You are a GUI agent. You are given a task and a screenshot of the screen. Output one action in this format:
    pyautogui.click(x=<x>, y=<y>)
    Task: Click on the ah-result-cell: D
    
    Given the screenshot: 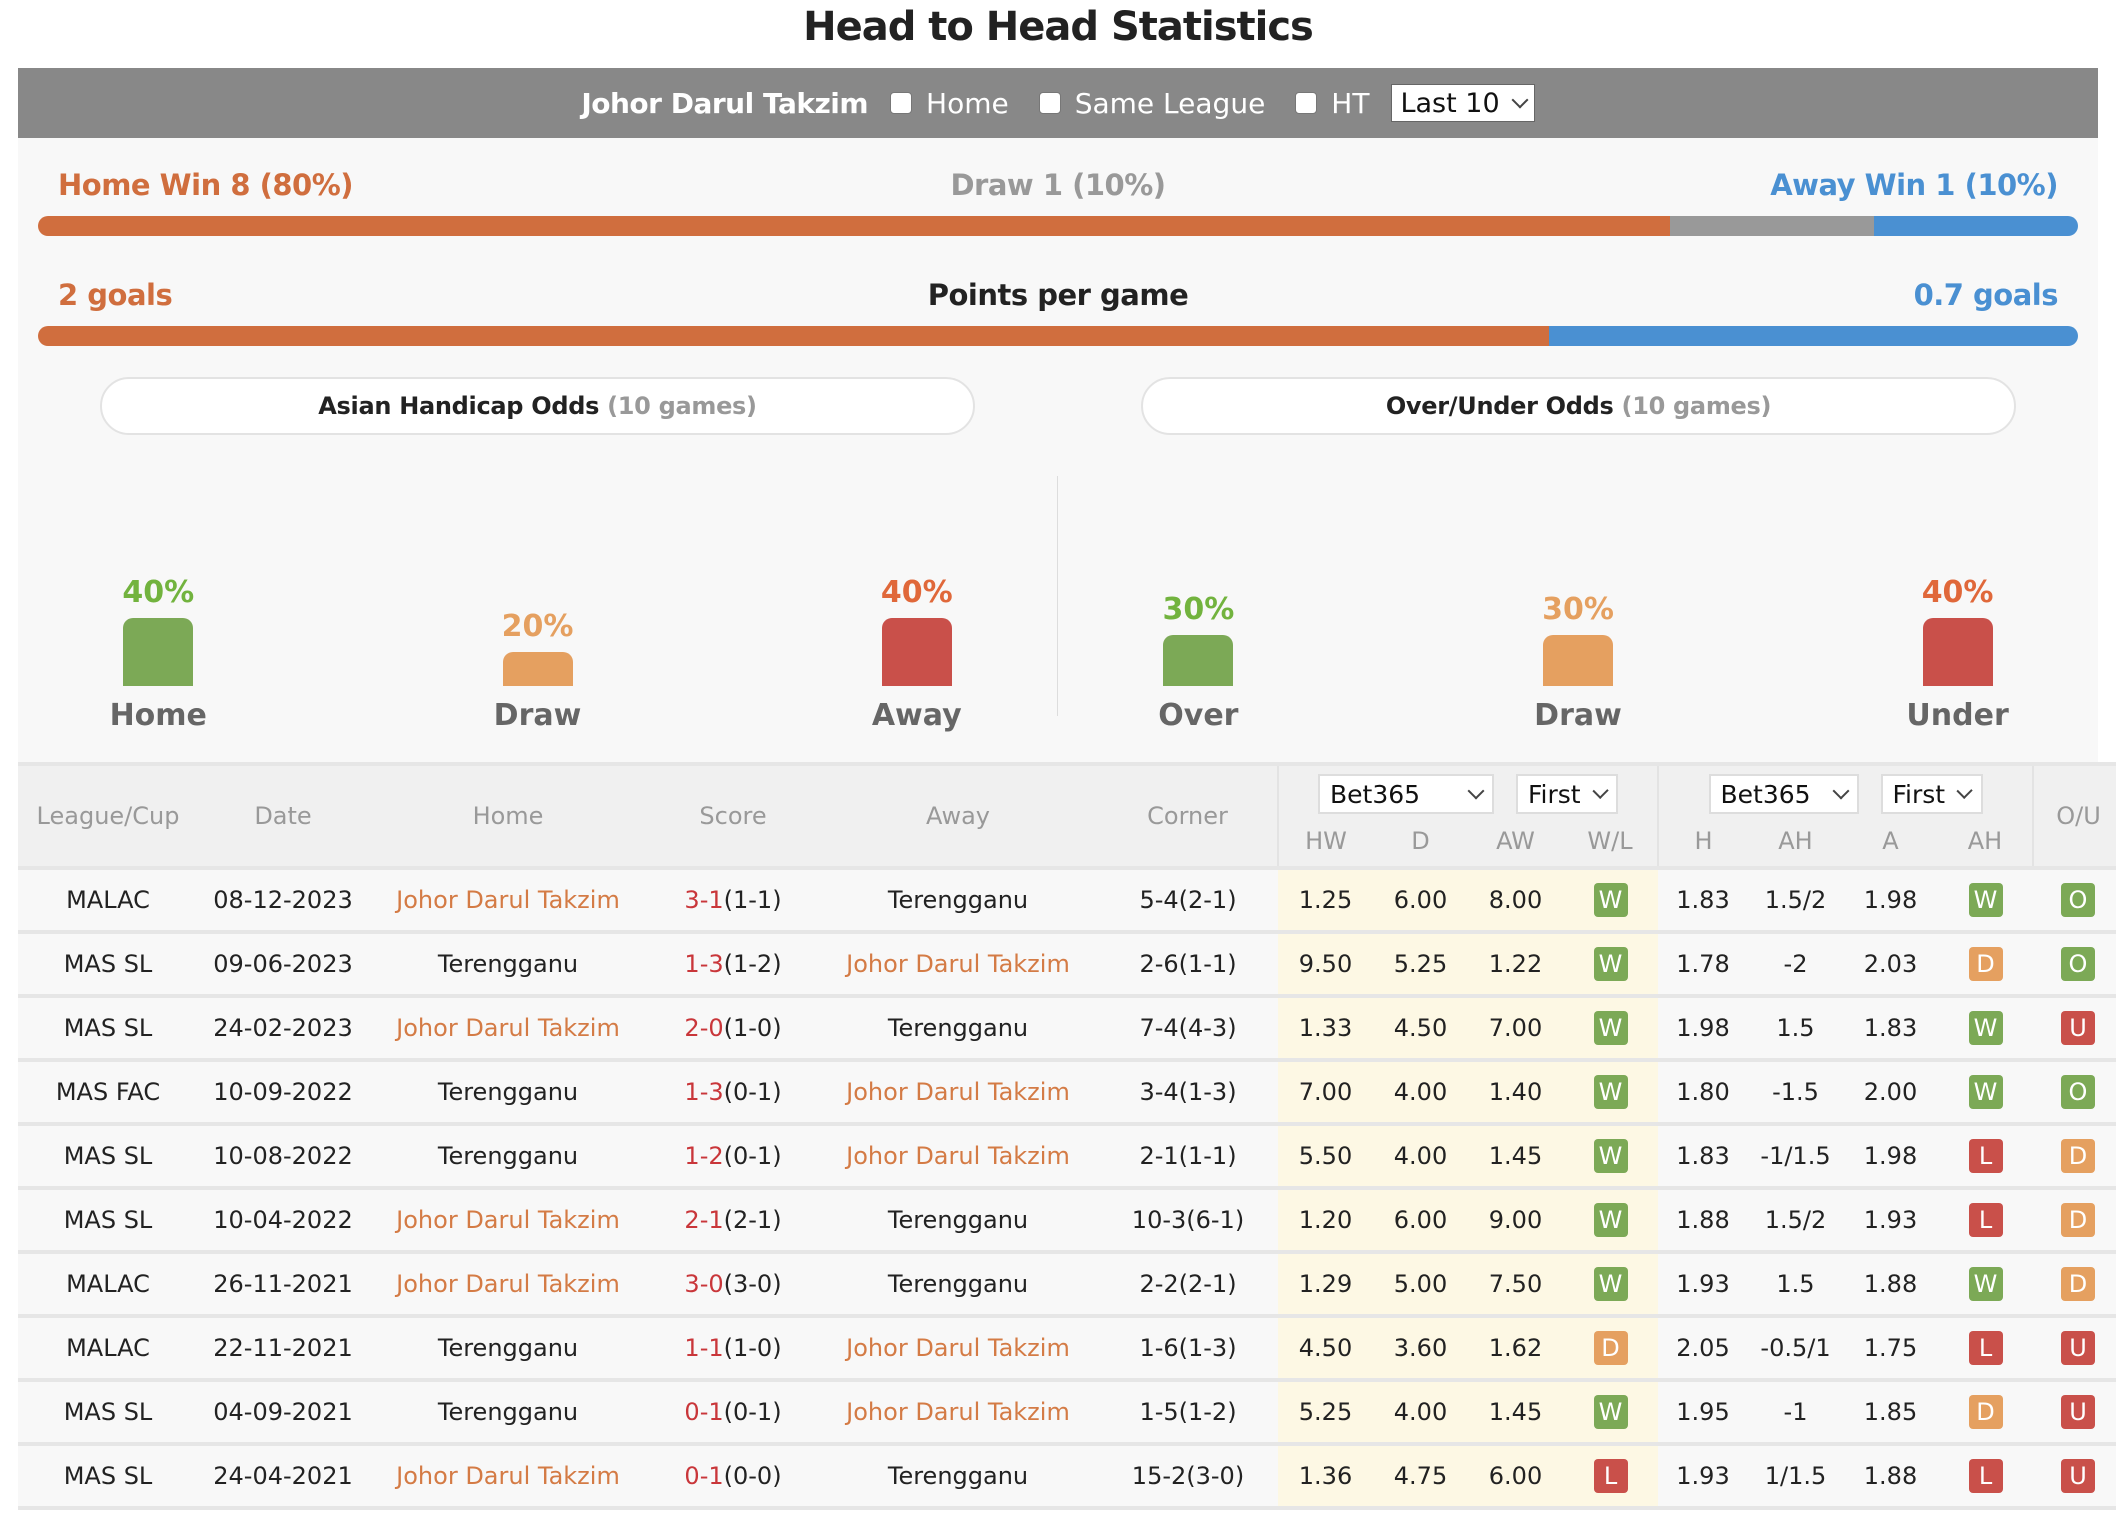 What is the action you would take?
    pyautogui.click(x=1985, y=965)
    